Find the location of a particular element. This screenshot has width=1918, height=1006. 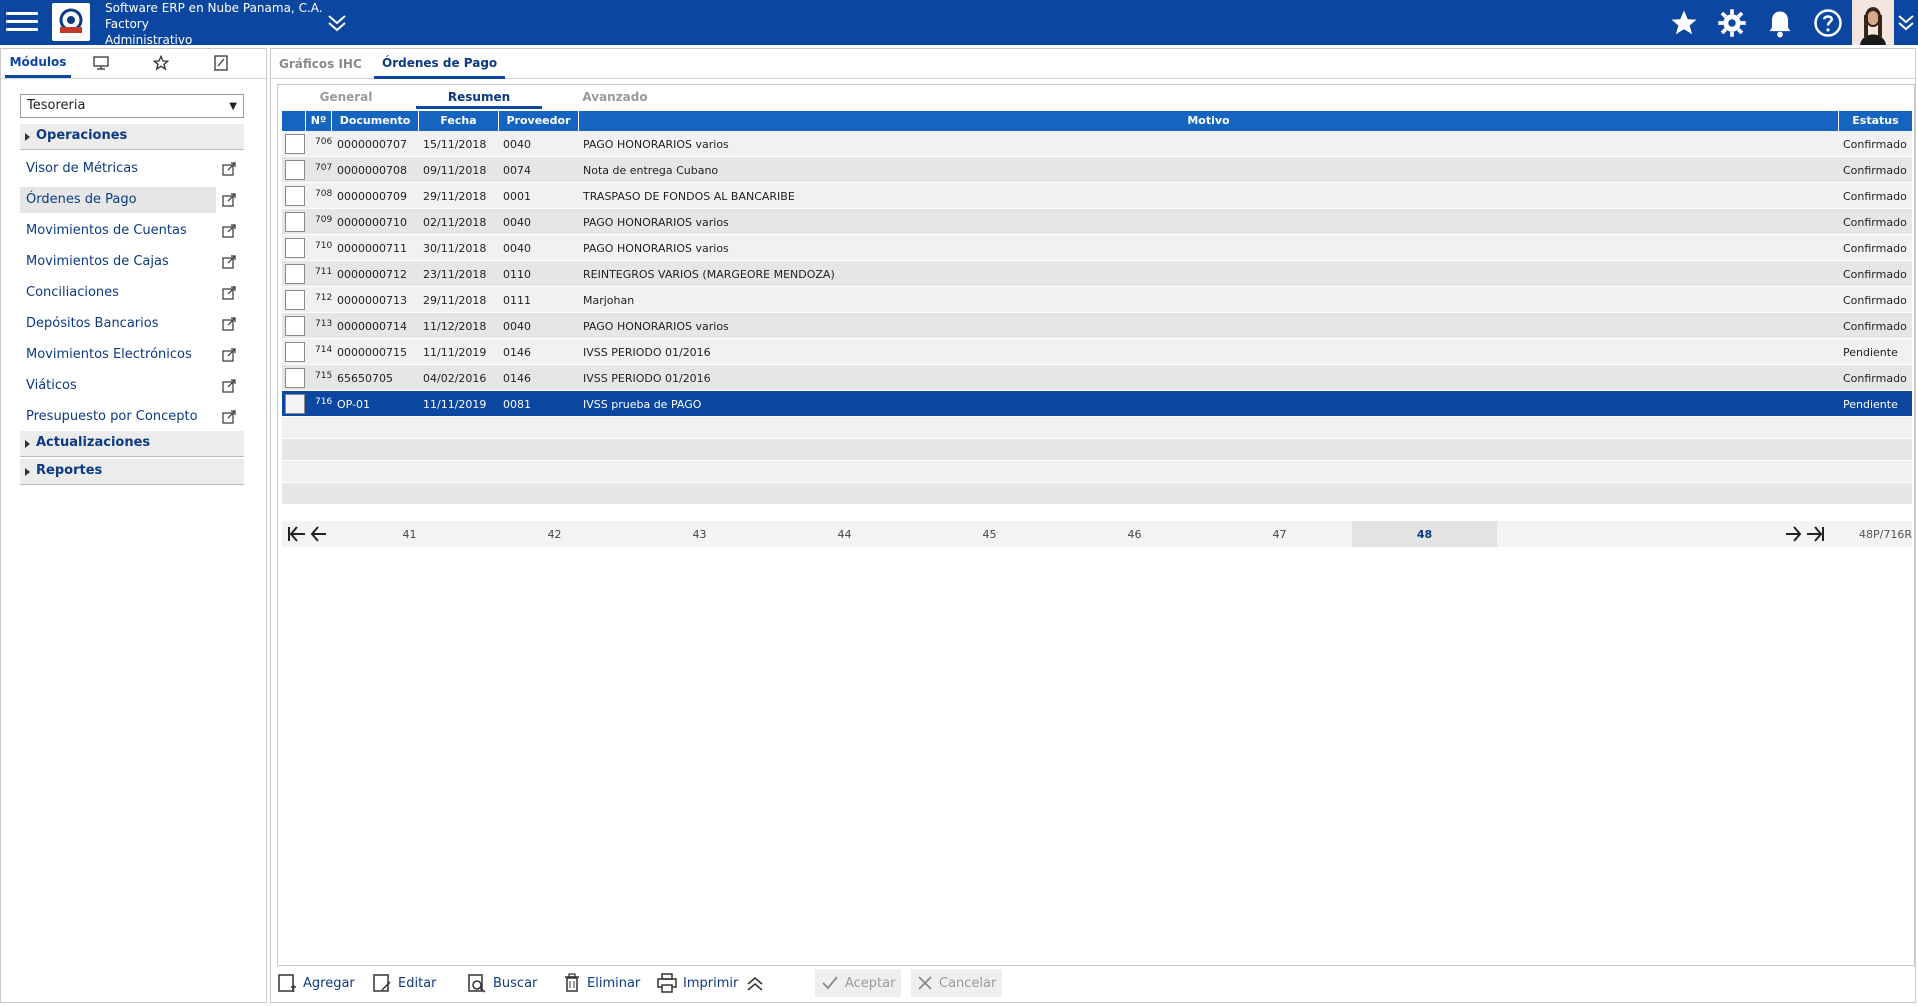

page-number: 42 is located at coordinates (554, 534).